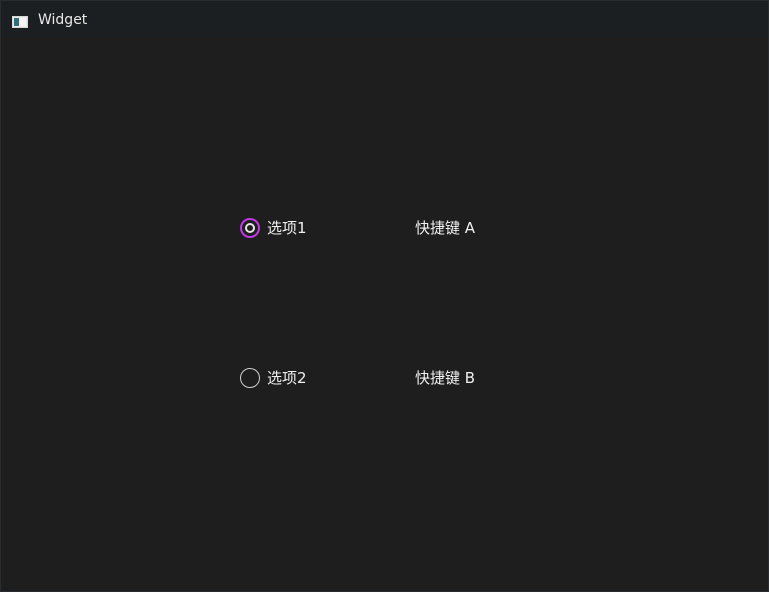 The height and width of the screenshot is (592, 769). Describe the element at coordinates (445, 378) in the screenshot. I see `shortcut-label-b: 快捷键 B` at that location.